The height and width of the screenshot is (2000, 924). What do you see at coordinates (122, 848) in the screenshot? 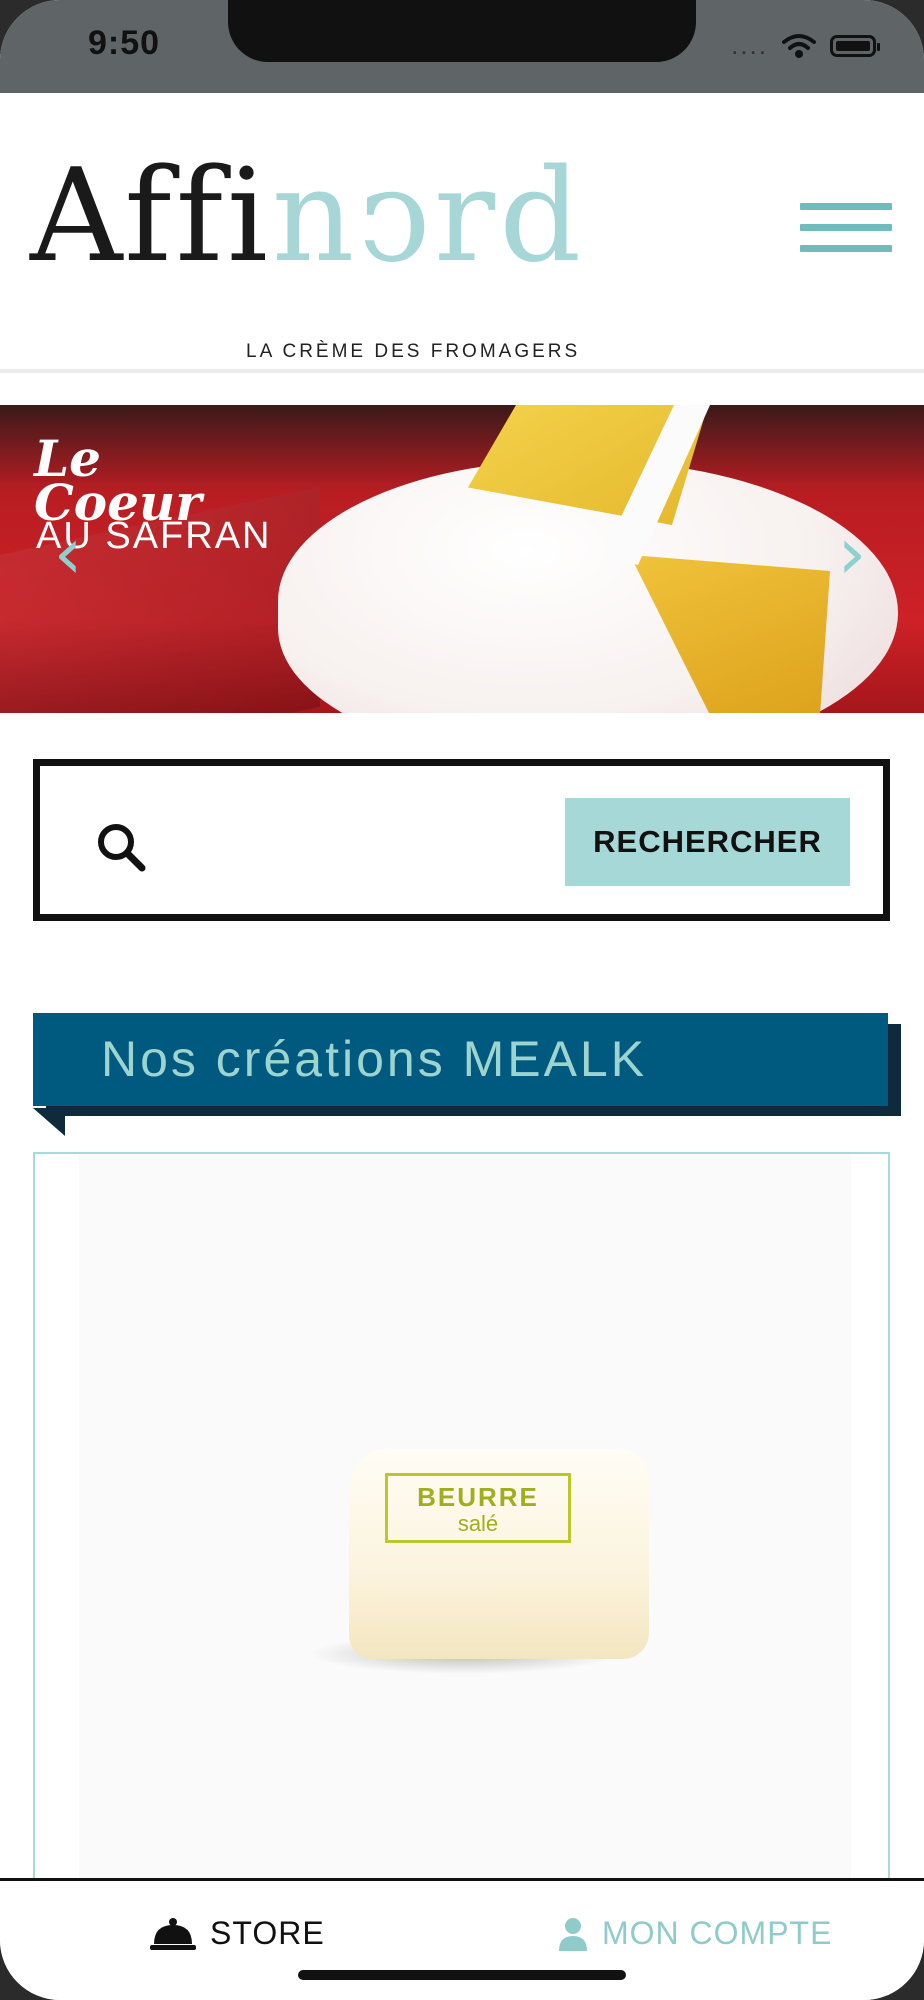
I see `search-icon` at bounding box center [122, 848].